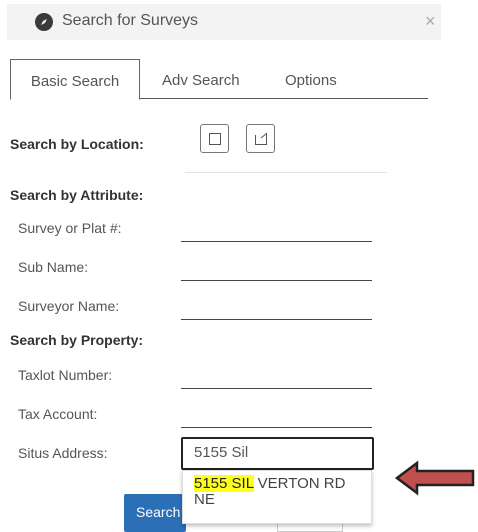  What do you see at coordinates (77, 144) in the screenshot?
I see `location-heading: Search by Location:` at bounding box center [77, 144].